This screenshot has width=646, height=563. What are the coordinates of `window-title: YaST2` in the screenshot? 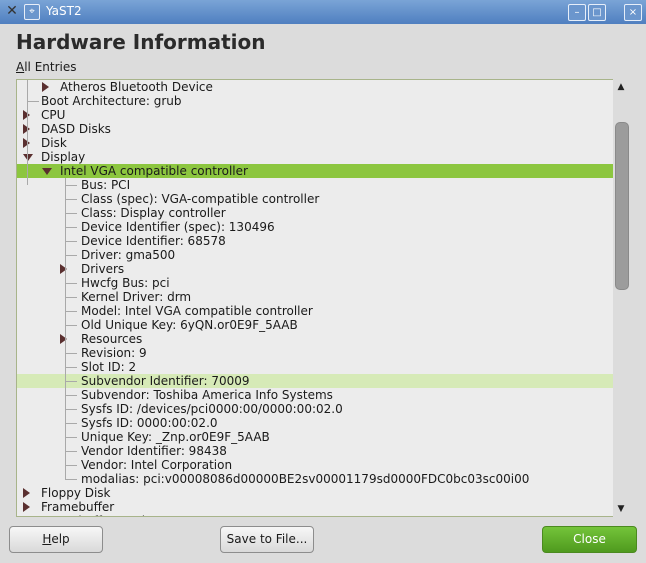 It's located at (64, 11).